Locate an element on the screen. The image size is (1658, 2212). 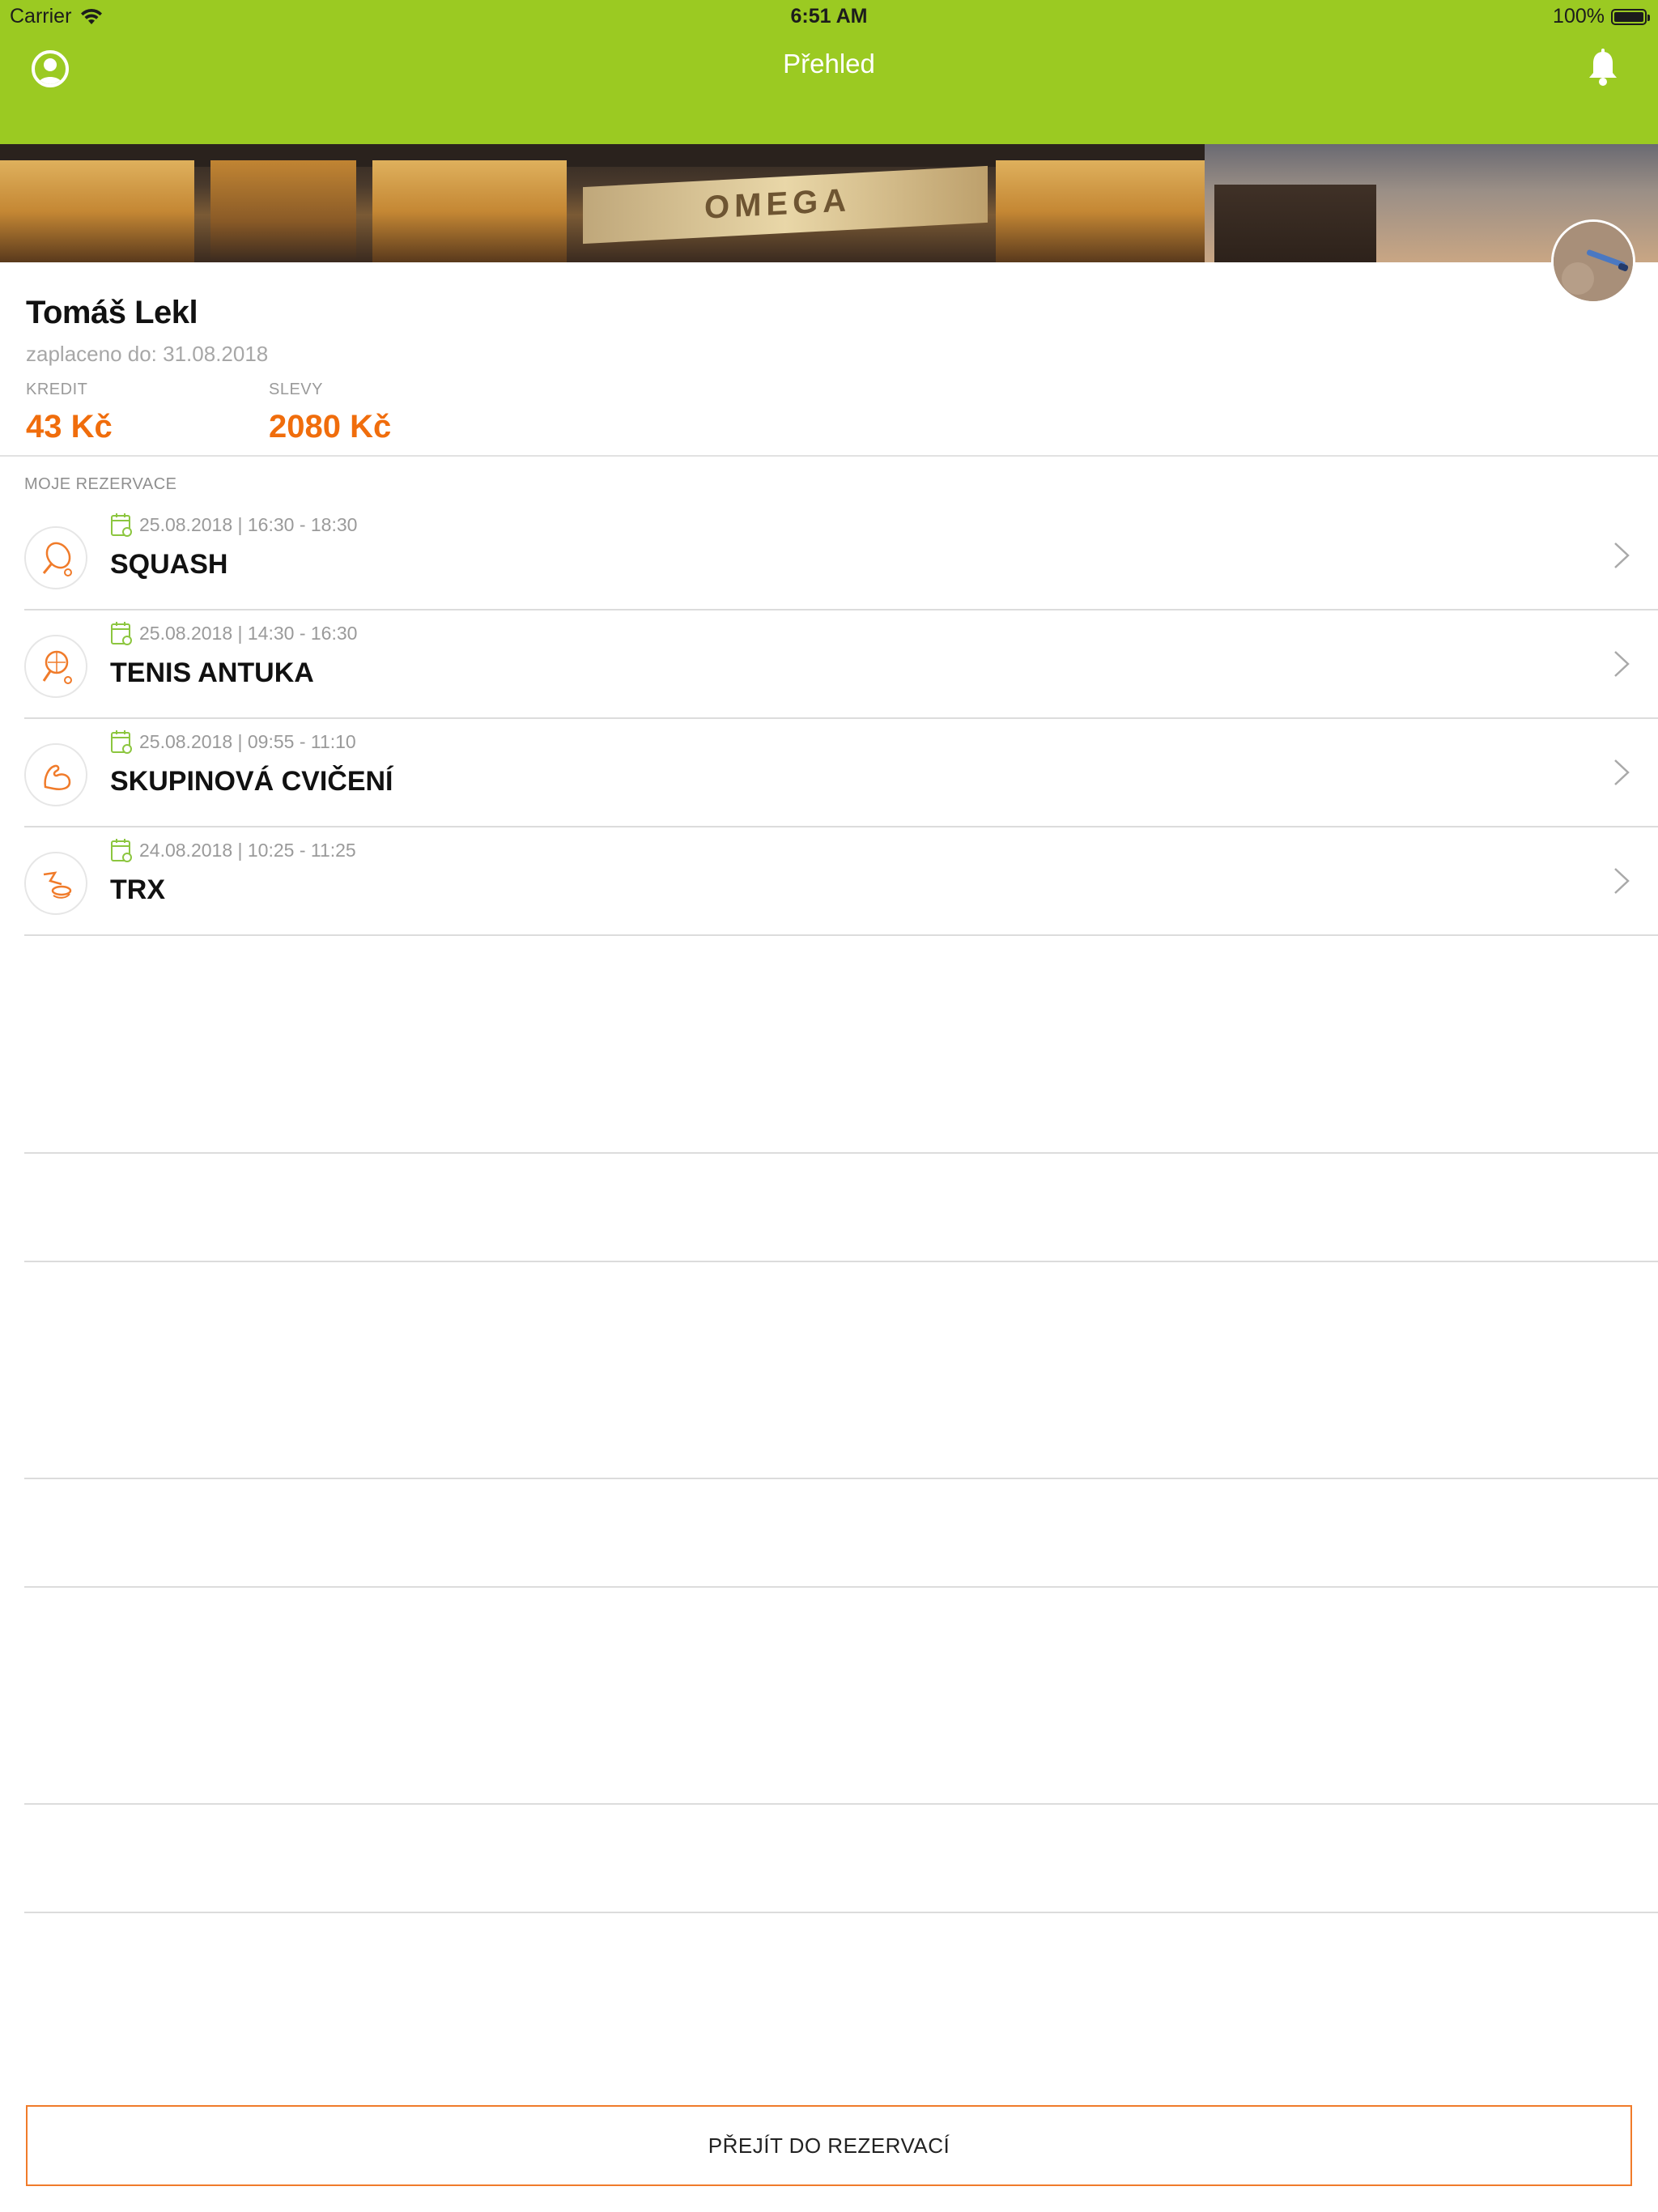
discount-value: 2080 Kč is located at coordinates (330, 427).